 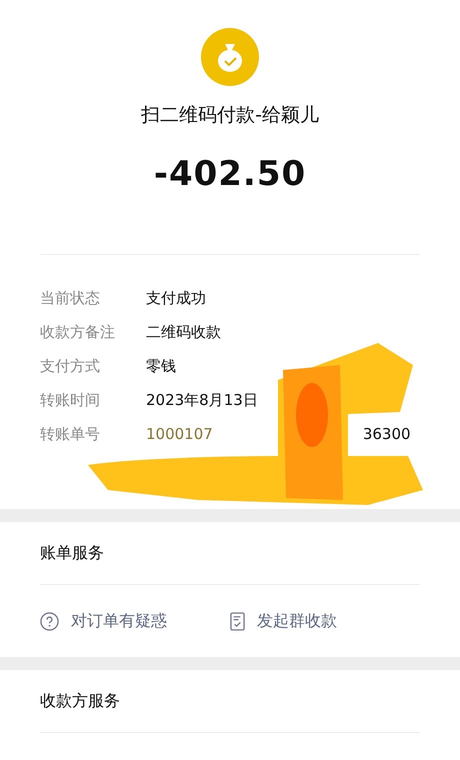 What do you see at coordinates (183, 332) in the screenshot?
I see `detail-value: 二维码收款` at bounding box center [183, 332].